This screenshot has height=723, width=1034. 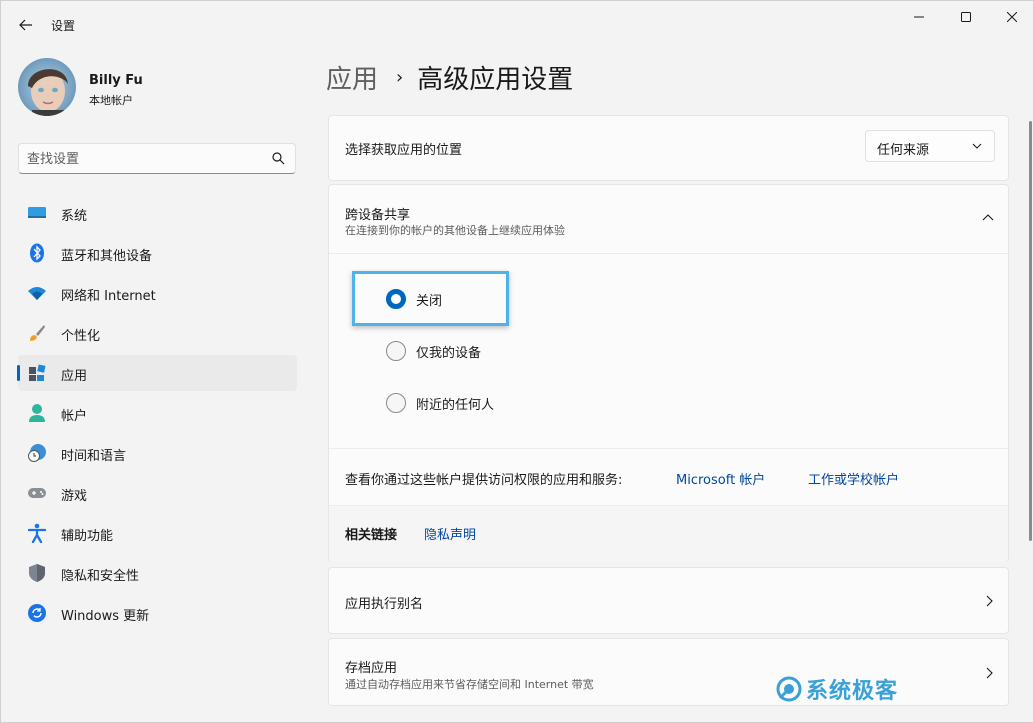 I want to click on back-arrow-icon, so click(x=25, y=25).